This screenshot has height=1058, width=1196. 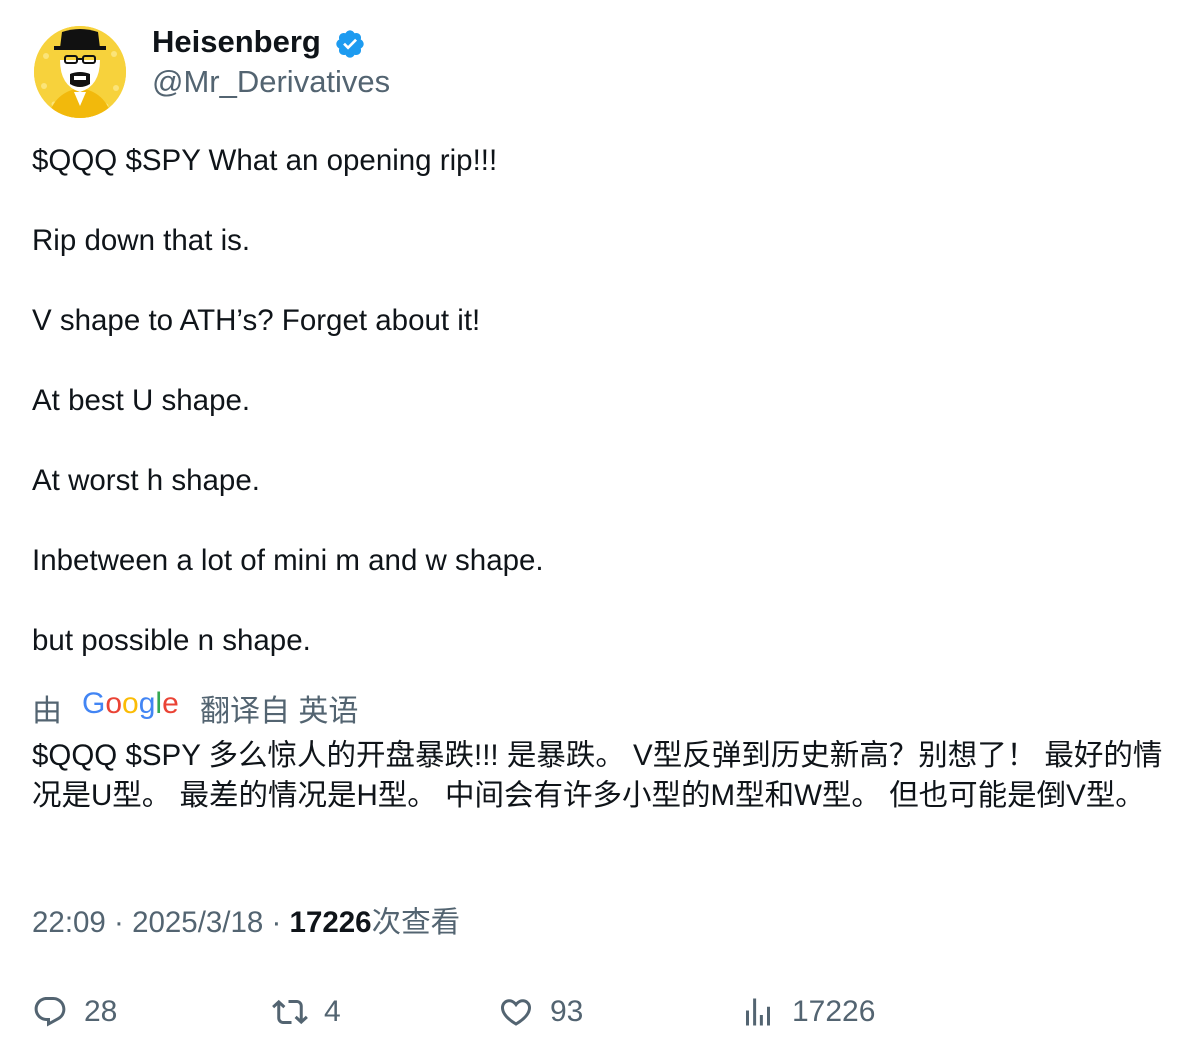 I want to click on speech-bubble-icon, so click(x=50, y=1012).